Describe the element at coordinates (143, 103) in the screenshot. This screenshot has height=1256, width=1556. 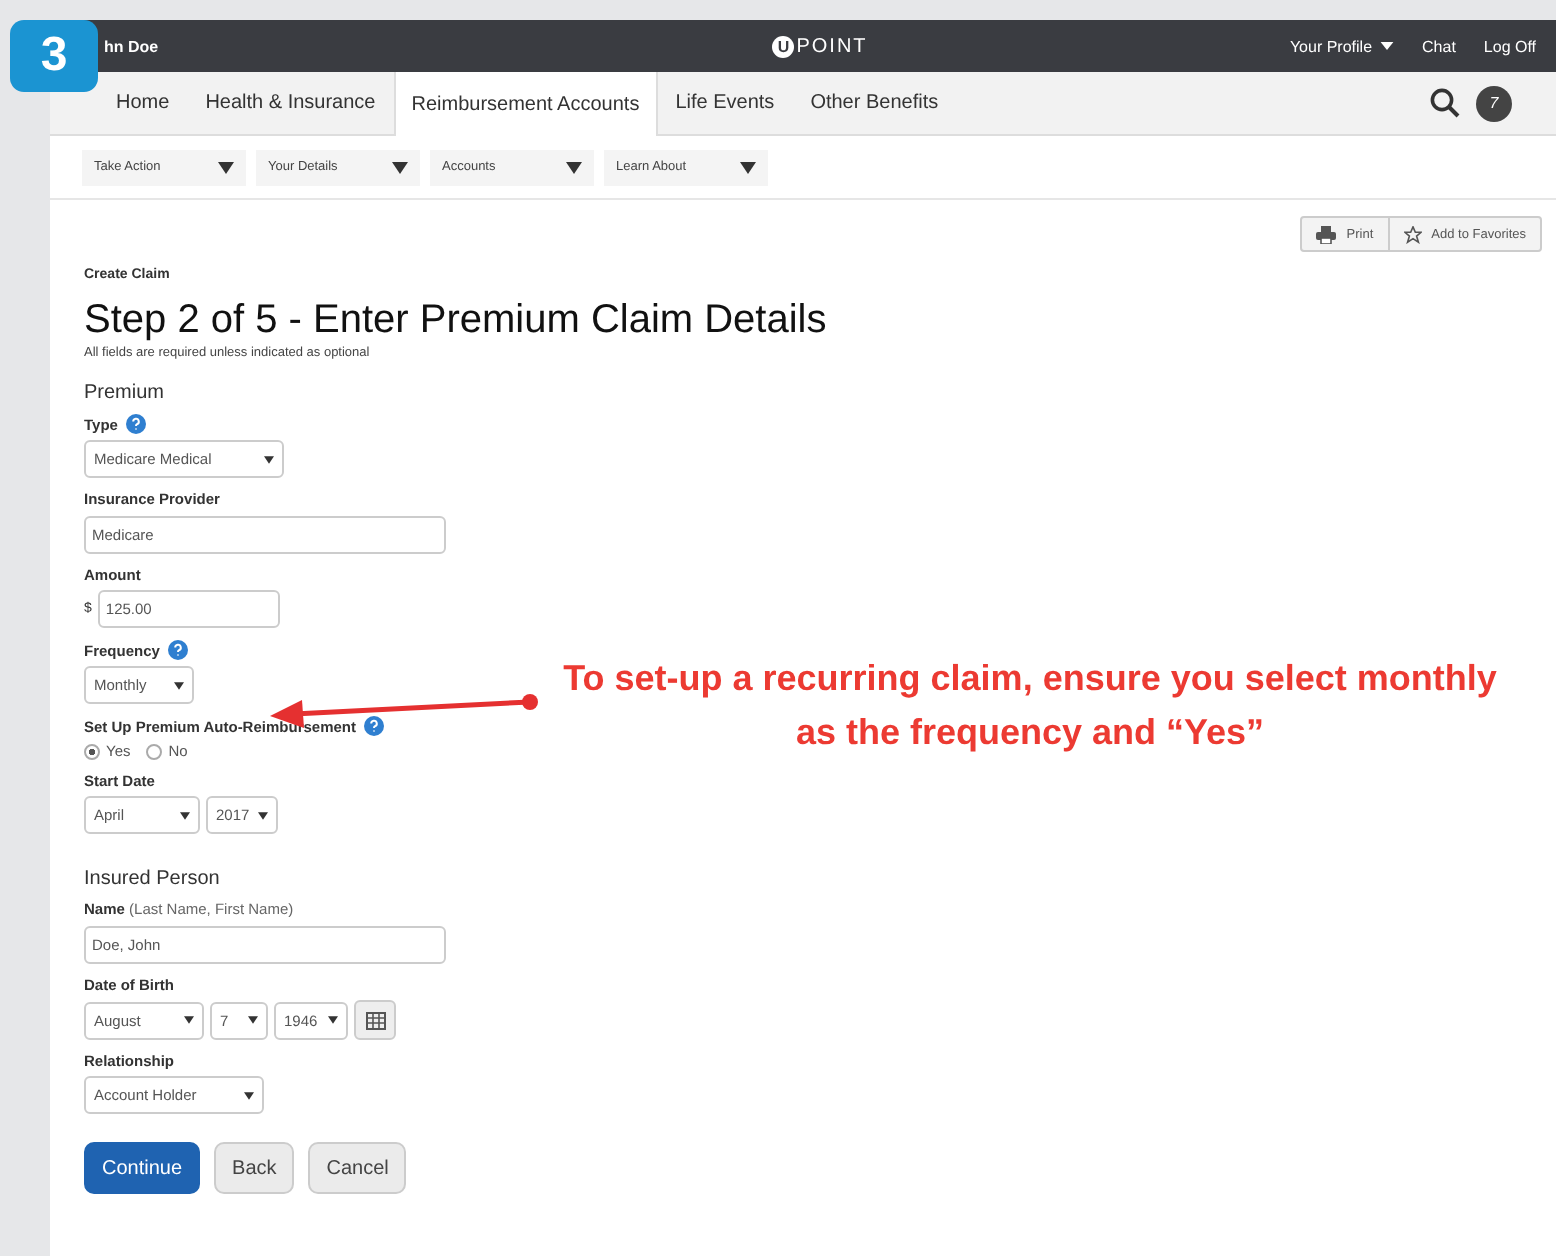
I see `nav-tab: Home` at that location.